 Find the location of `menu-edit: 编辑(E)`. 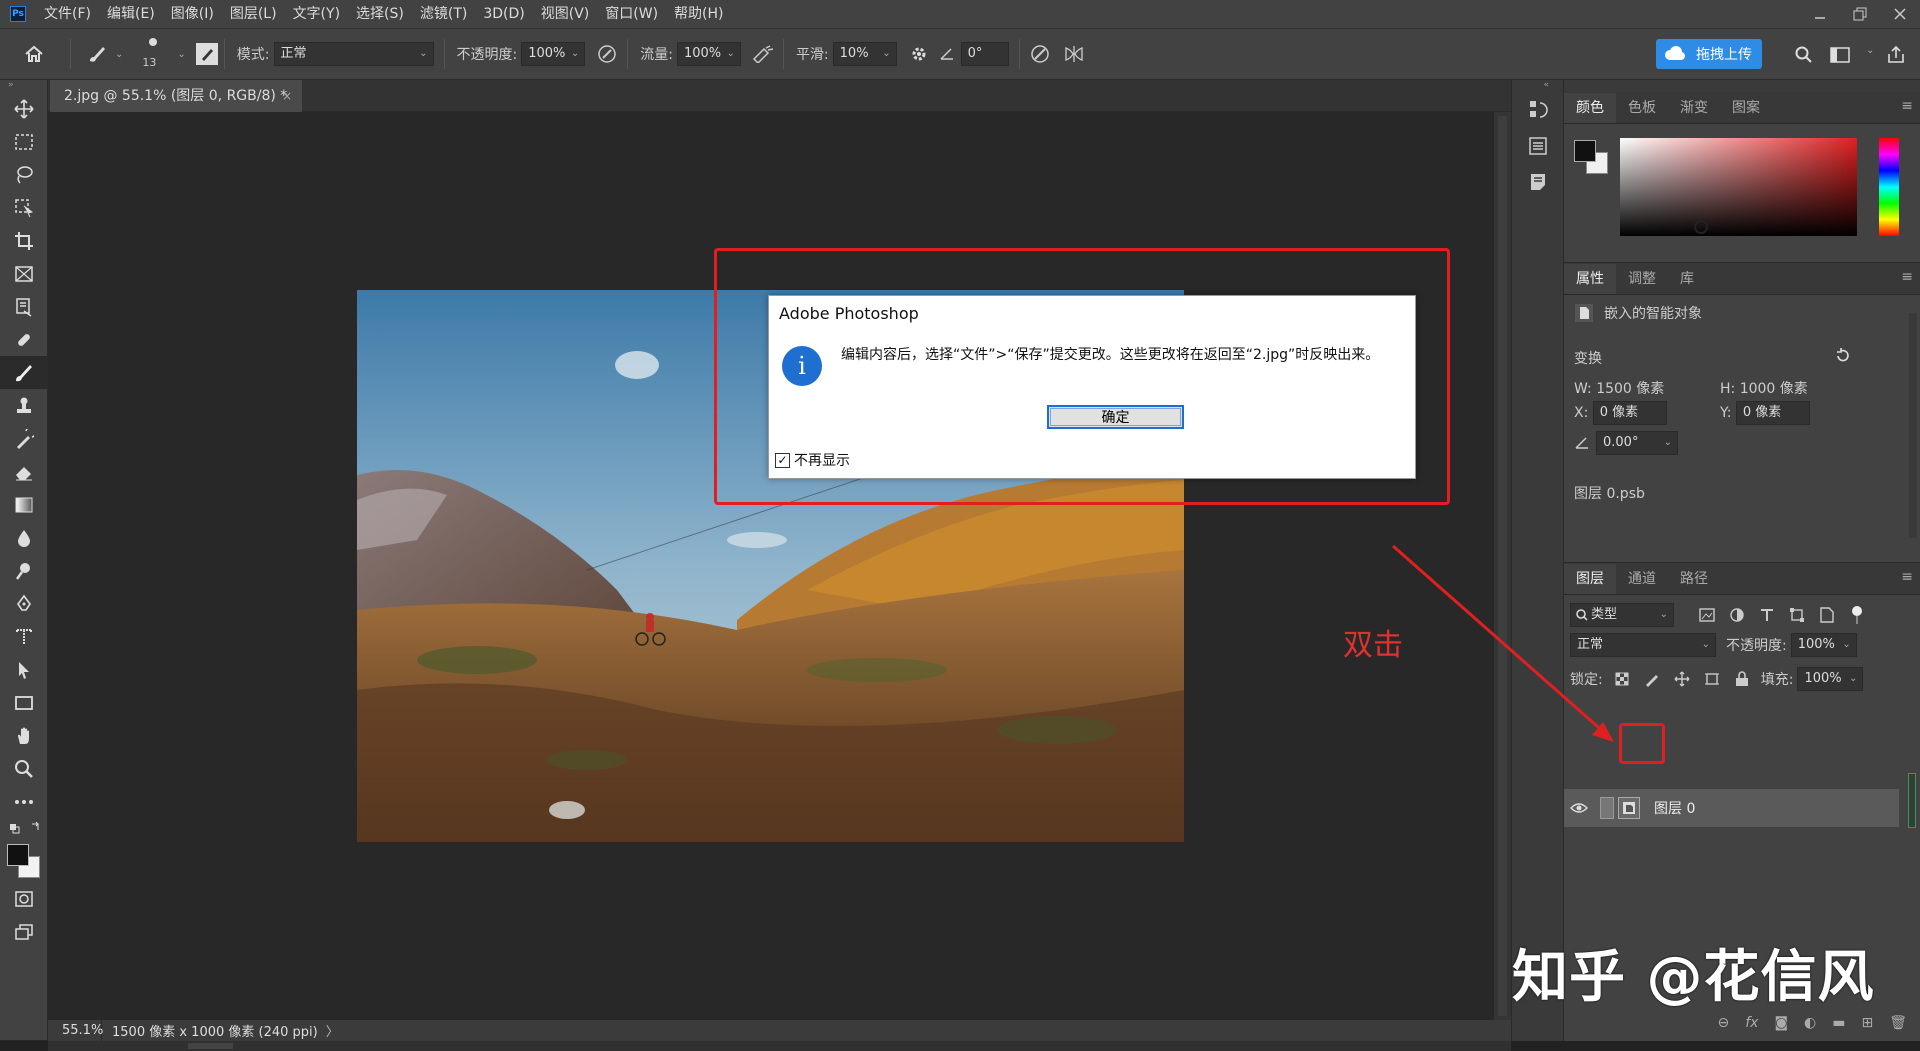

menu-edit: 编辑(E) is located at coordinates (131, 14).